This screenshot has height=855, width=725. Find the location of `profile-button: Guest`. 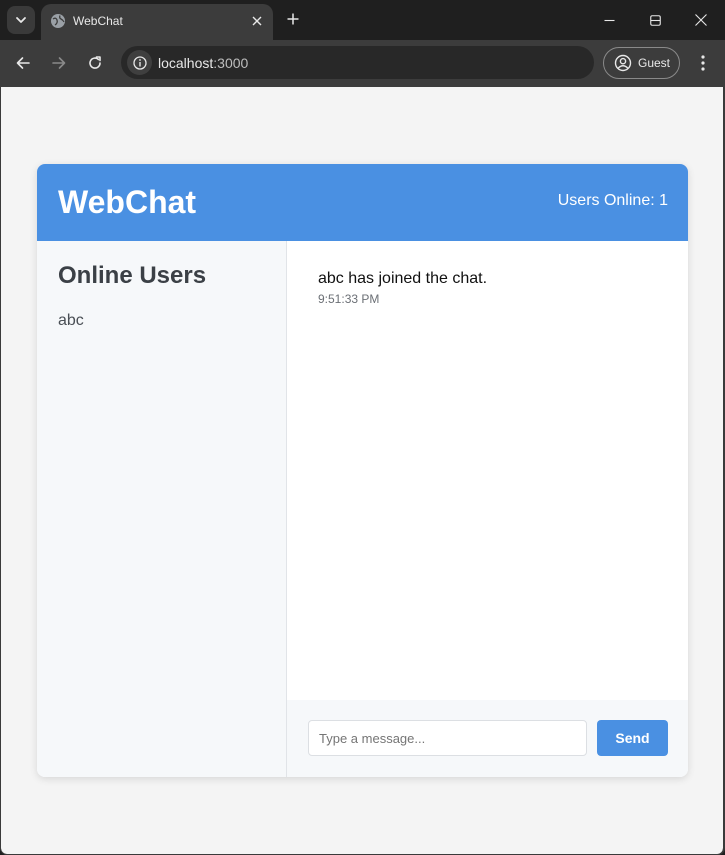

profile-button: Guest is located at coordinates (641, 63).